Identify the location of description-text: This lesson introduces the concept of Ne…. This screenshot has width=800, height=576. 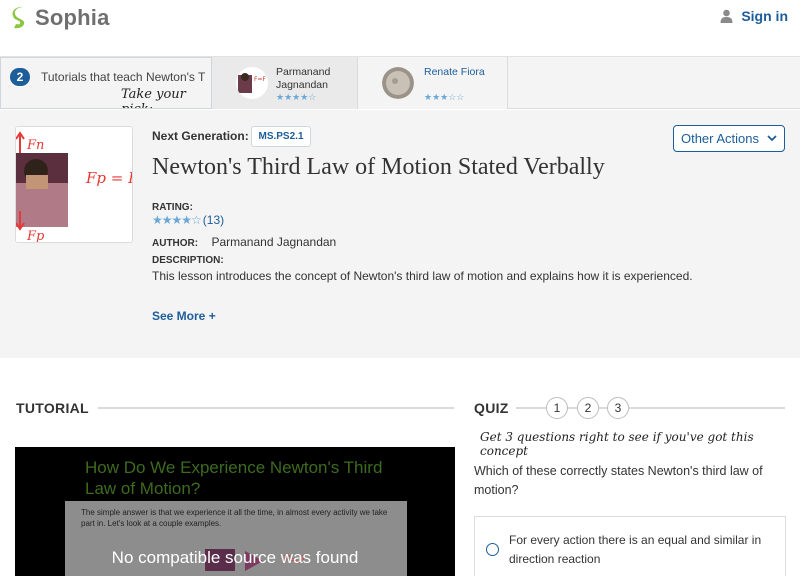
(422, 276).